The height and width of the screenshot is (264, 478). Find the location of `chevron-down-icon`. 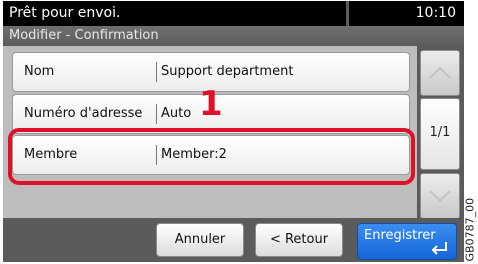

chevron-down-icon is located at coordinates (440, 196).